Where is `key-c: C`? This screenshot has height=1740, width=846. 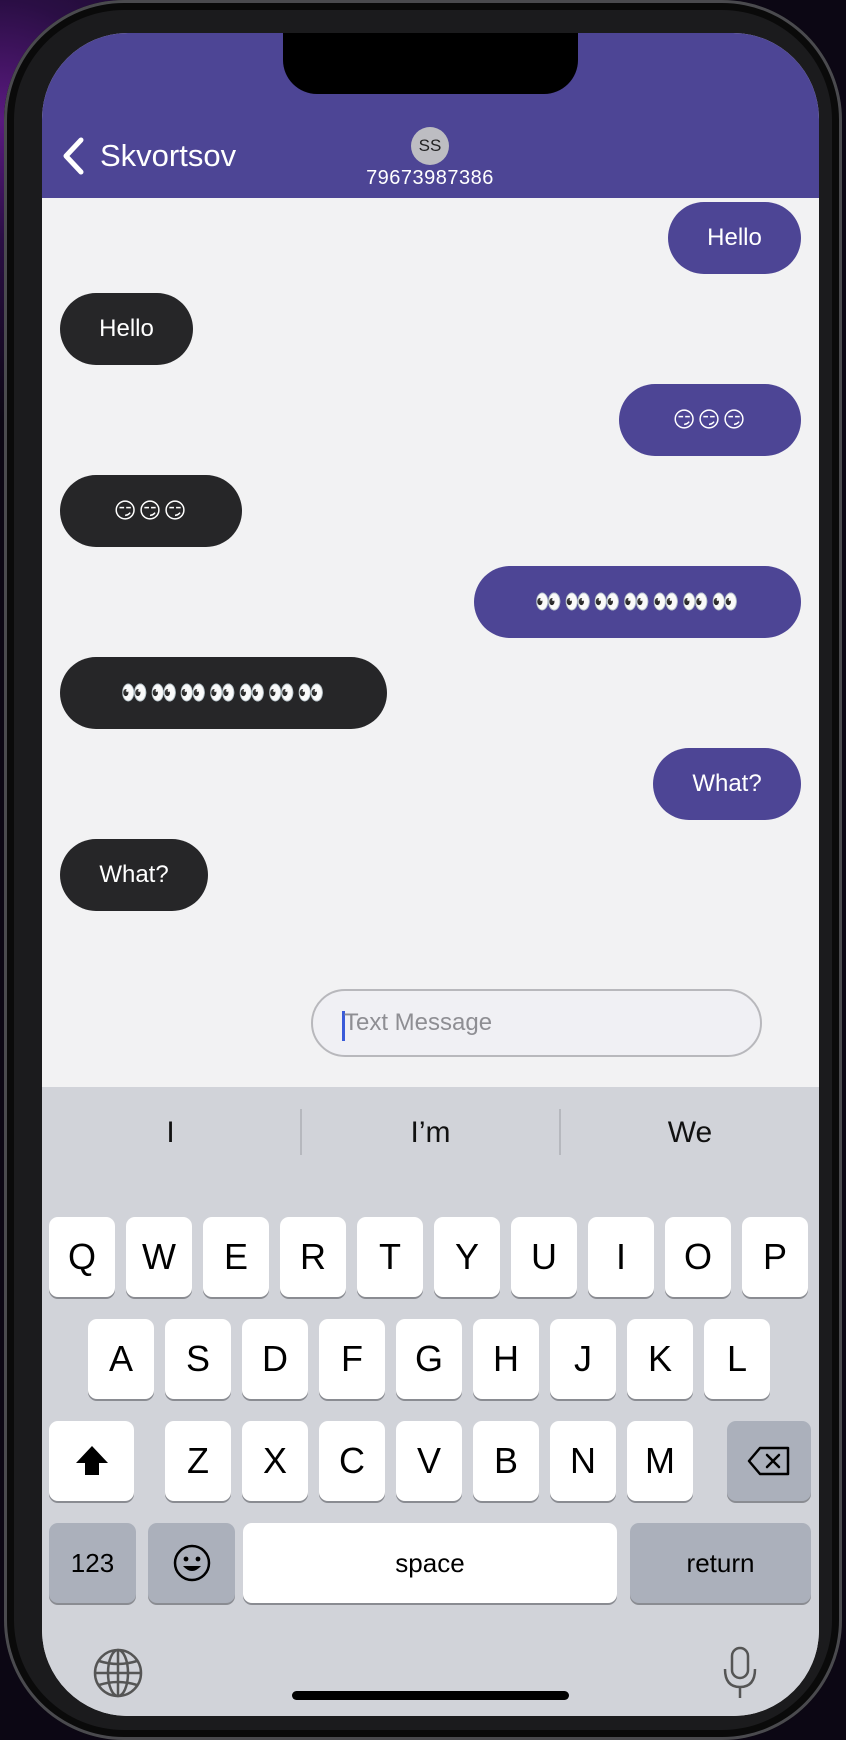 key-c: C is located at coordinates (352, 1461).